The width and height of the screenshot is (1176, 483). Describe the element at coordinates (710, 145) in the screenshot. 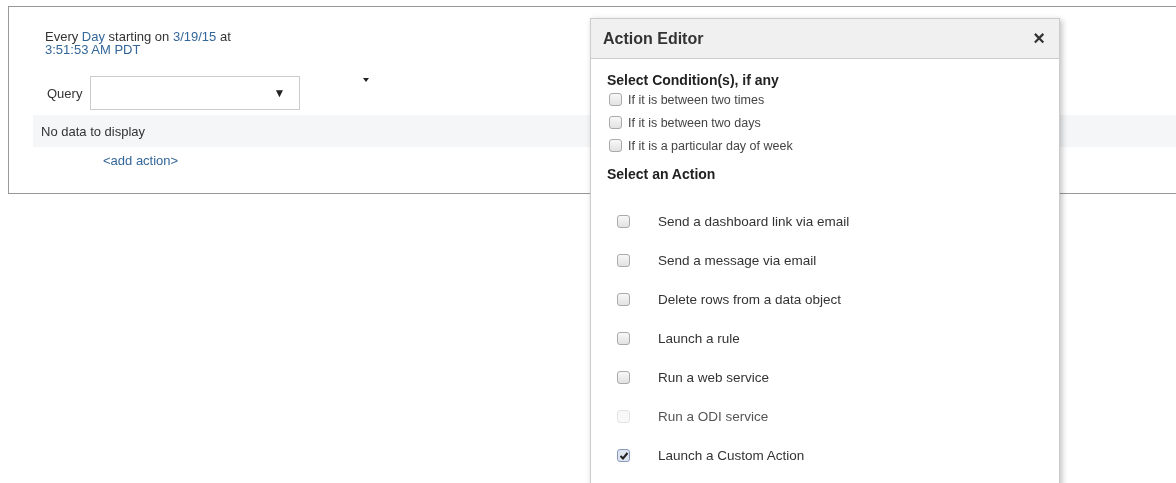

I see `condition-label: If it is a particular day of week` at that location.